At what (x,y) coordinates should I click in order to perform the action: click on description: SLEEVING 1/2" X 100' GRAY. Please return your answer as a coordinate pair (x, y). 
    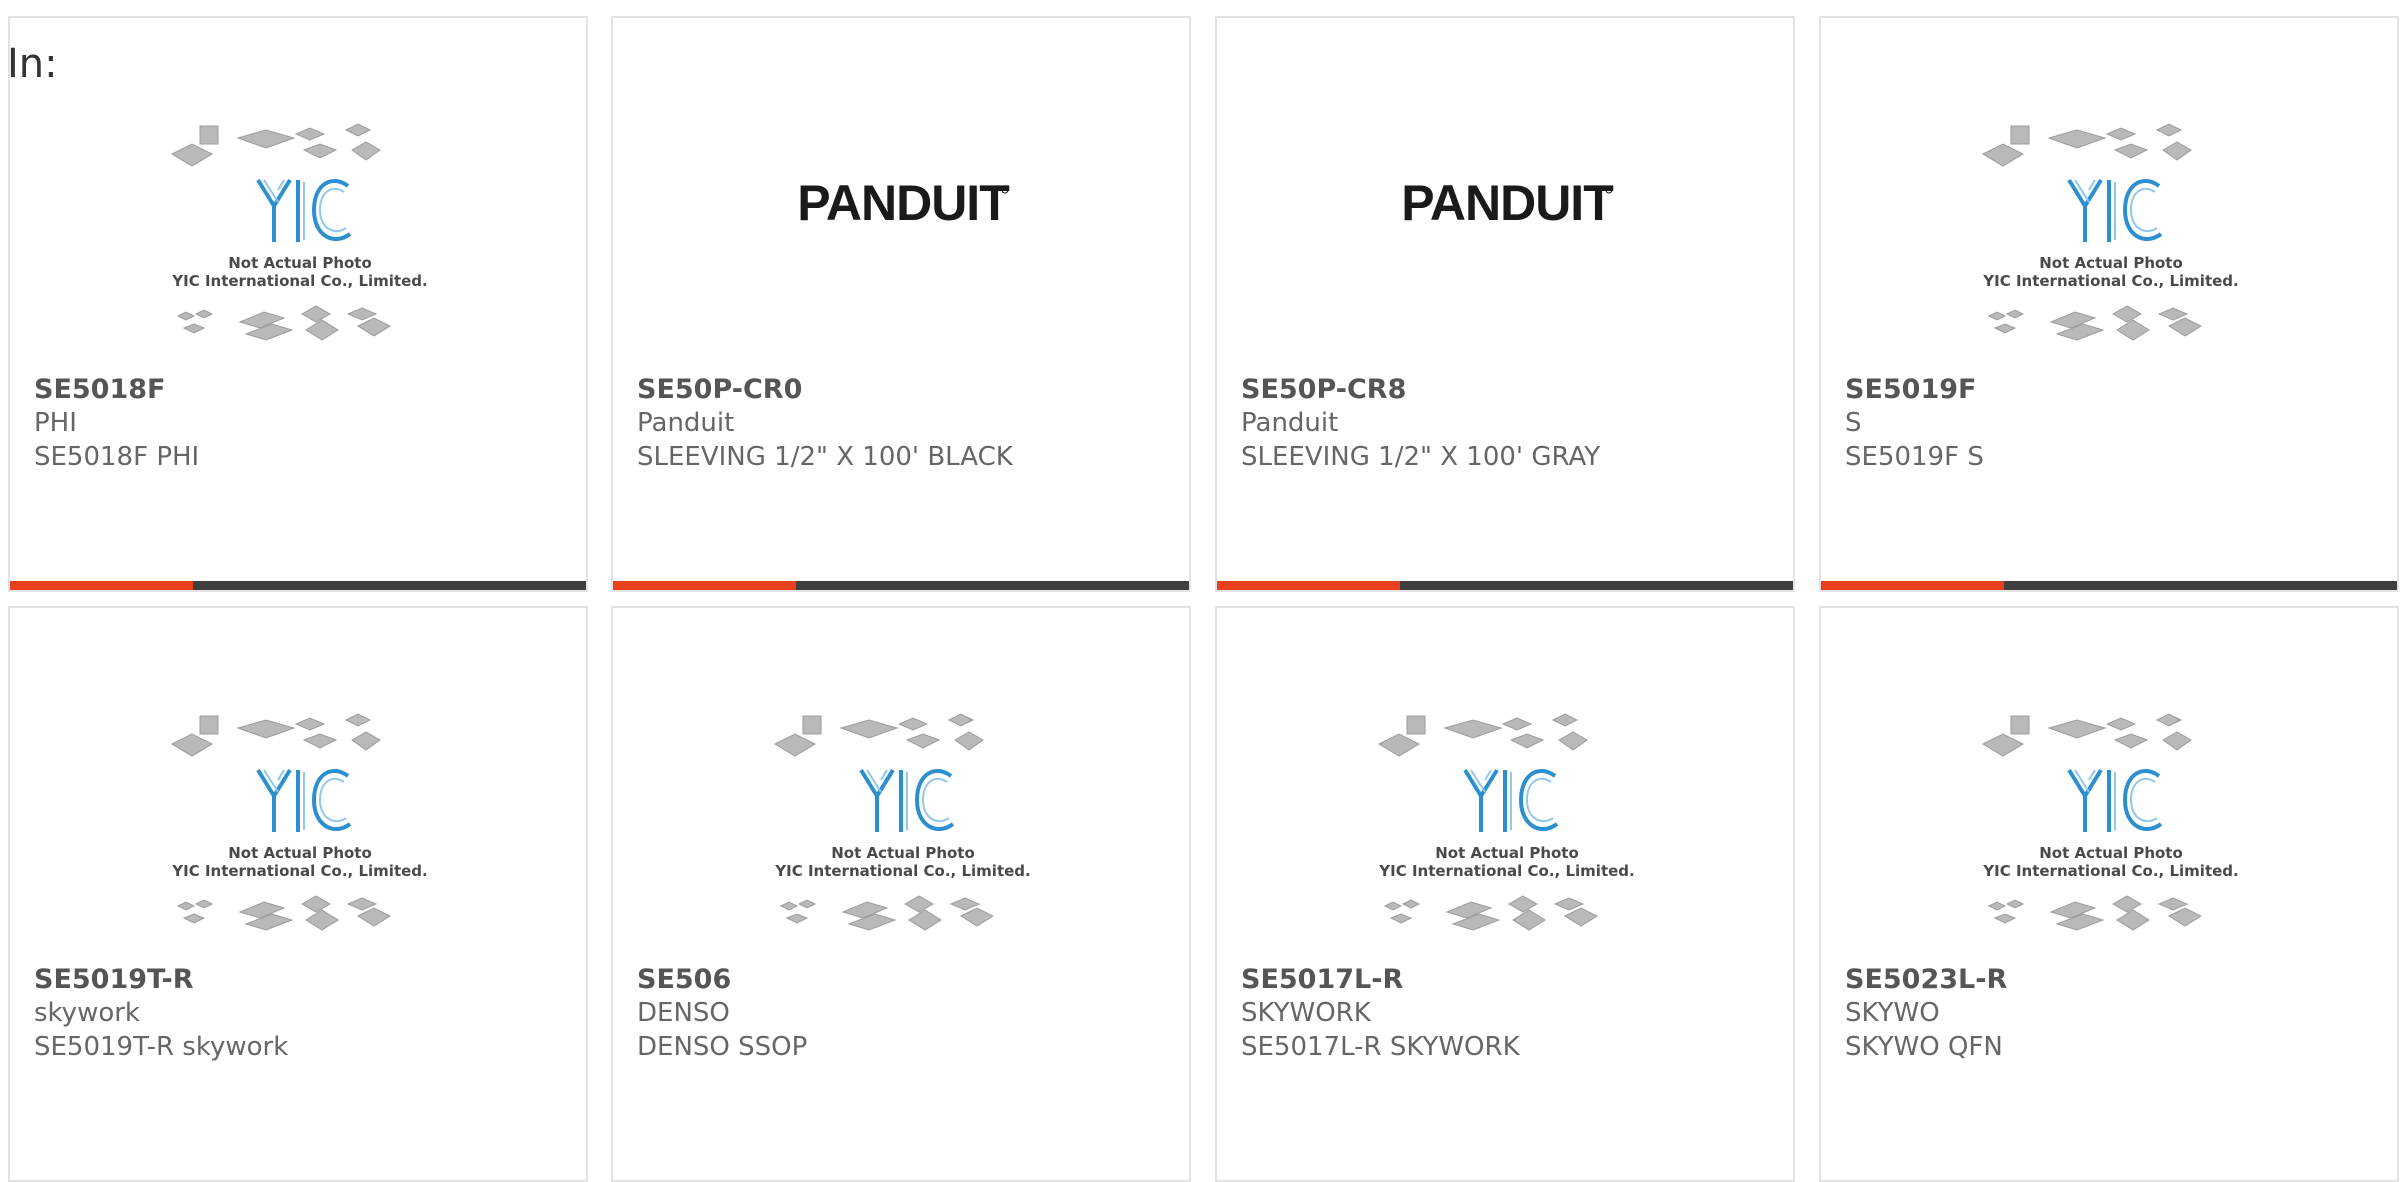
    Looking at the image, I should click on (1421, 457).